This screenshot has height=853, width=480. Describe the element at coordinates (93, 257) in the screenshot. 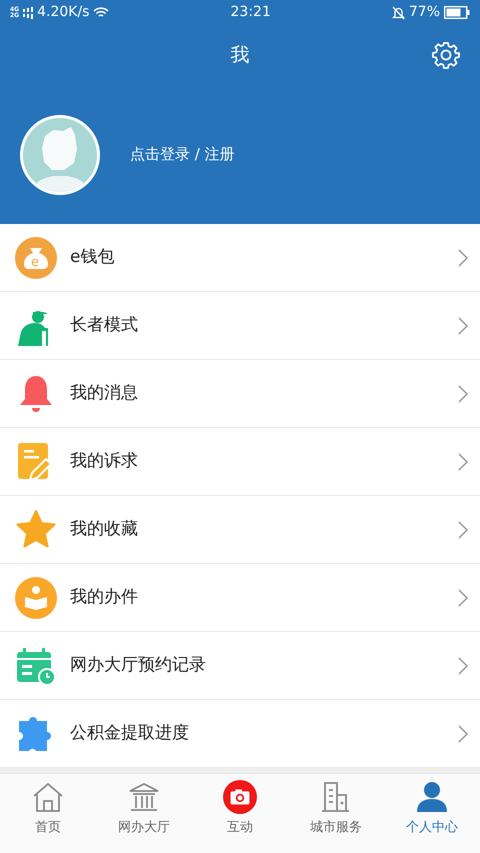

I see `menu-label: e钱包` at that location.